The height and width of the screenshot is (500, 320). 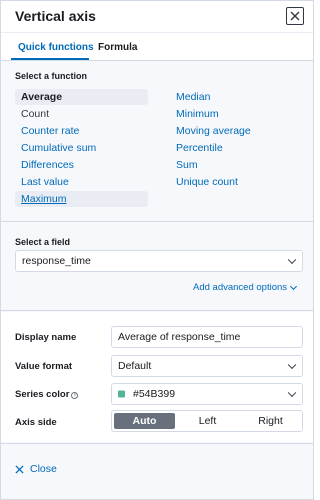 What do you see at coordinates (207, 394) in the screenshot?
I see `series-color-picker: #54B399` at bounding box center [207, 394].